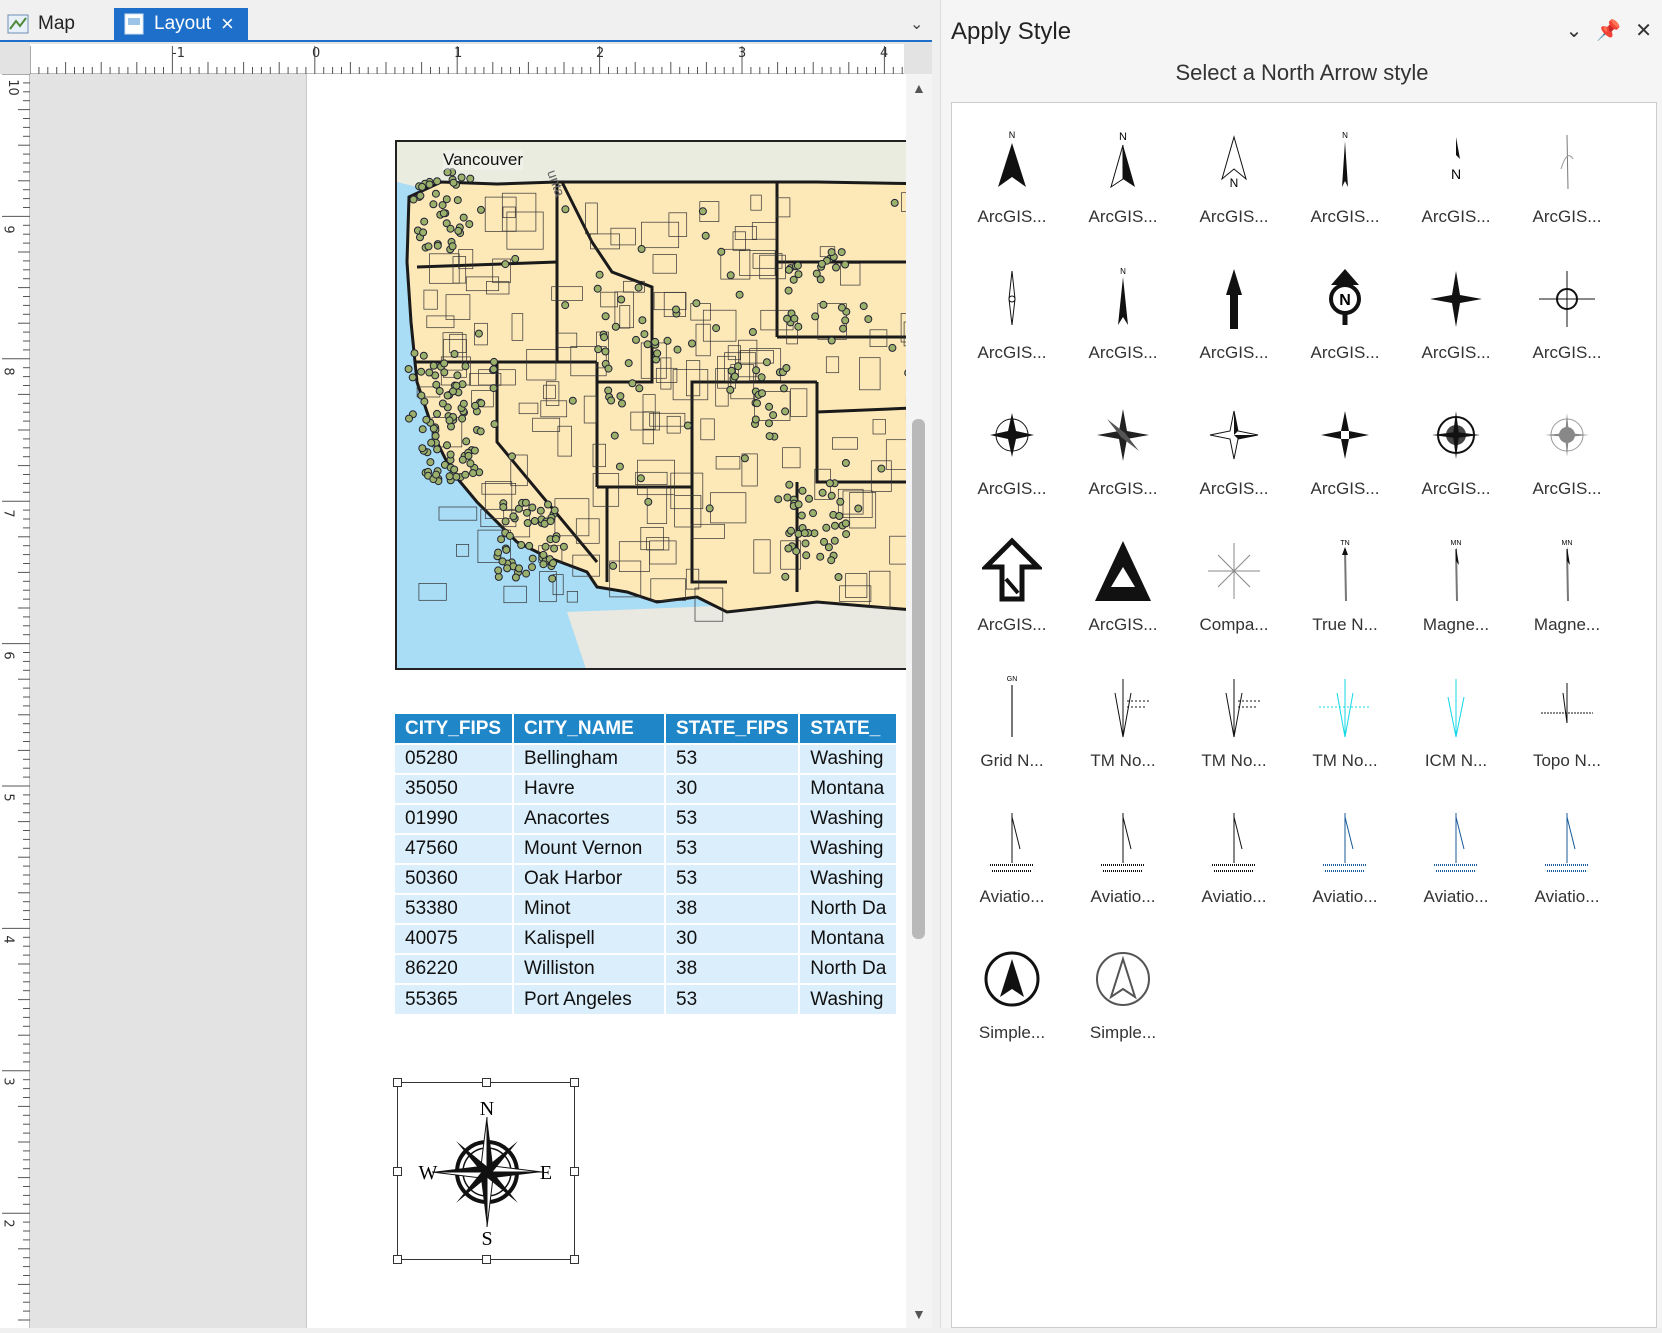 This screenshot has width=1662, height=1333. I want to click on compass-rose-gray-icon, so click(1567, 435).